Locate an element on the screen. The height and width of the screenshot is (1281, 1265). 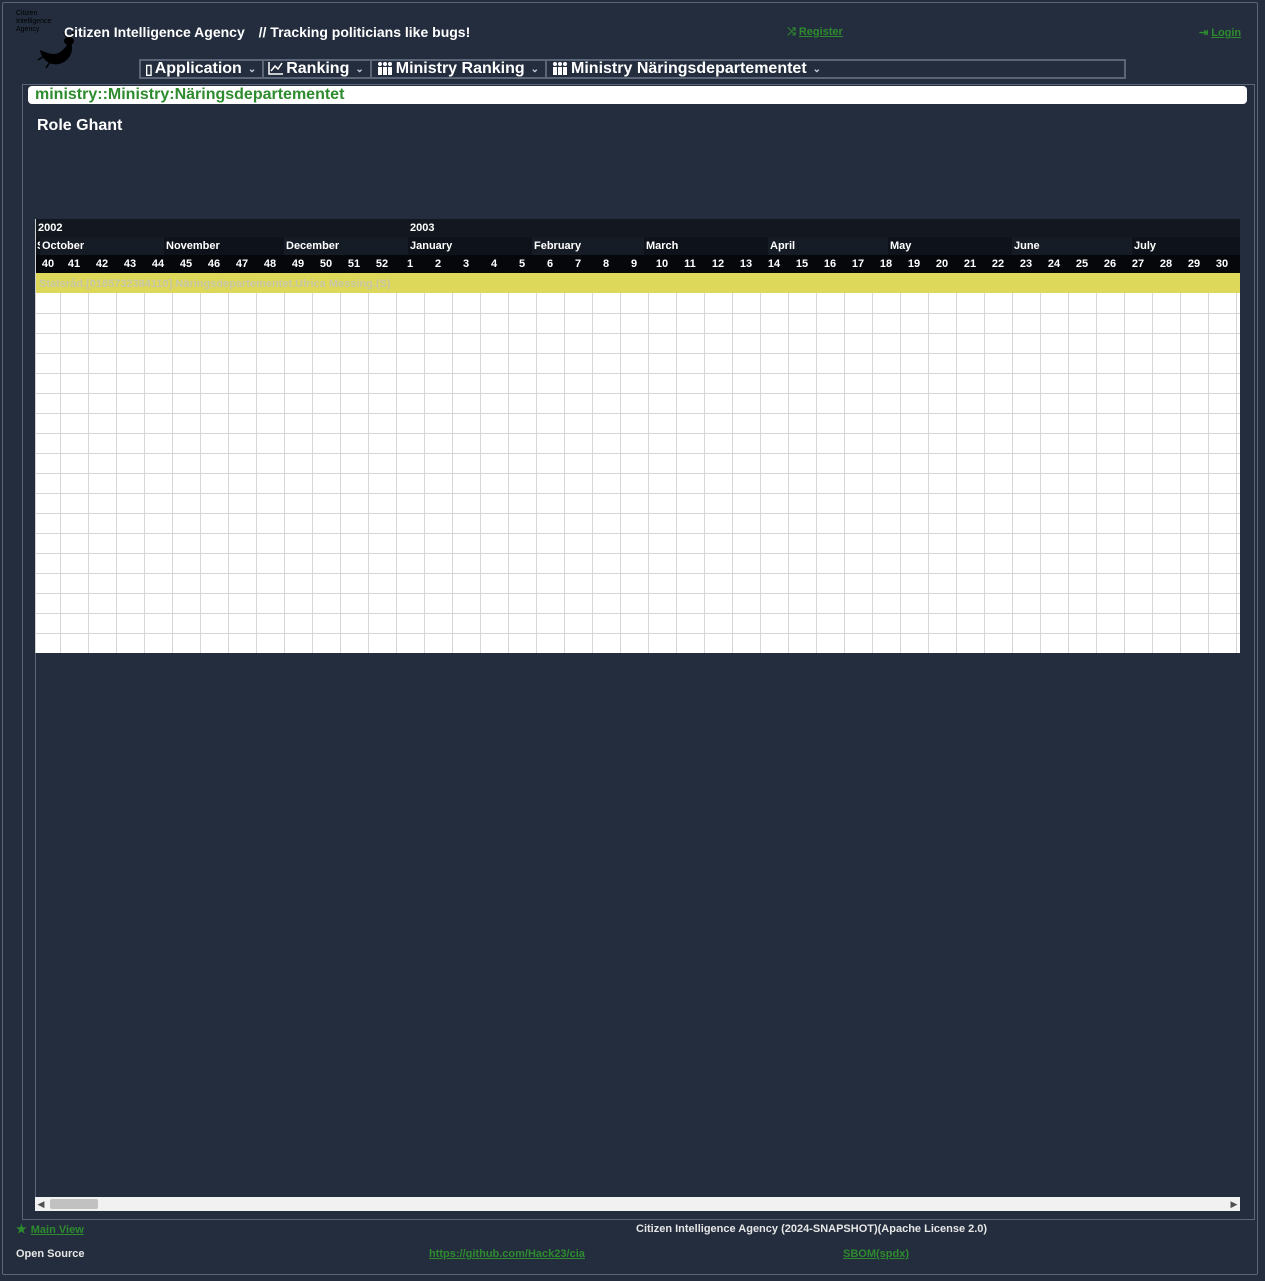
gantt-week: 6 is located at coordinates (550, 264).